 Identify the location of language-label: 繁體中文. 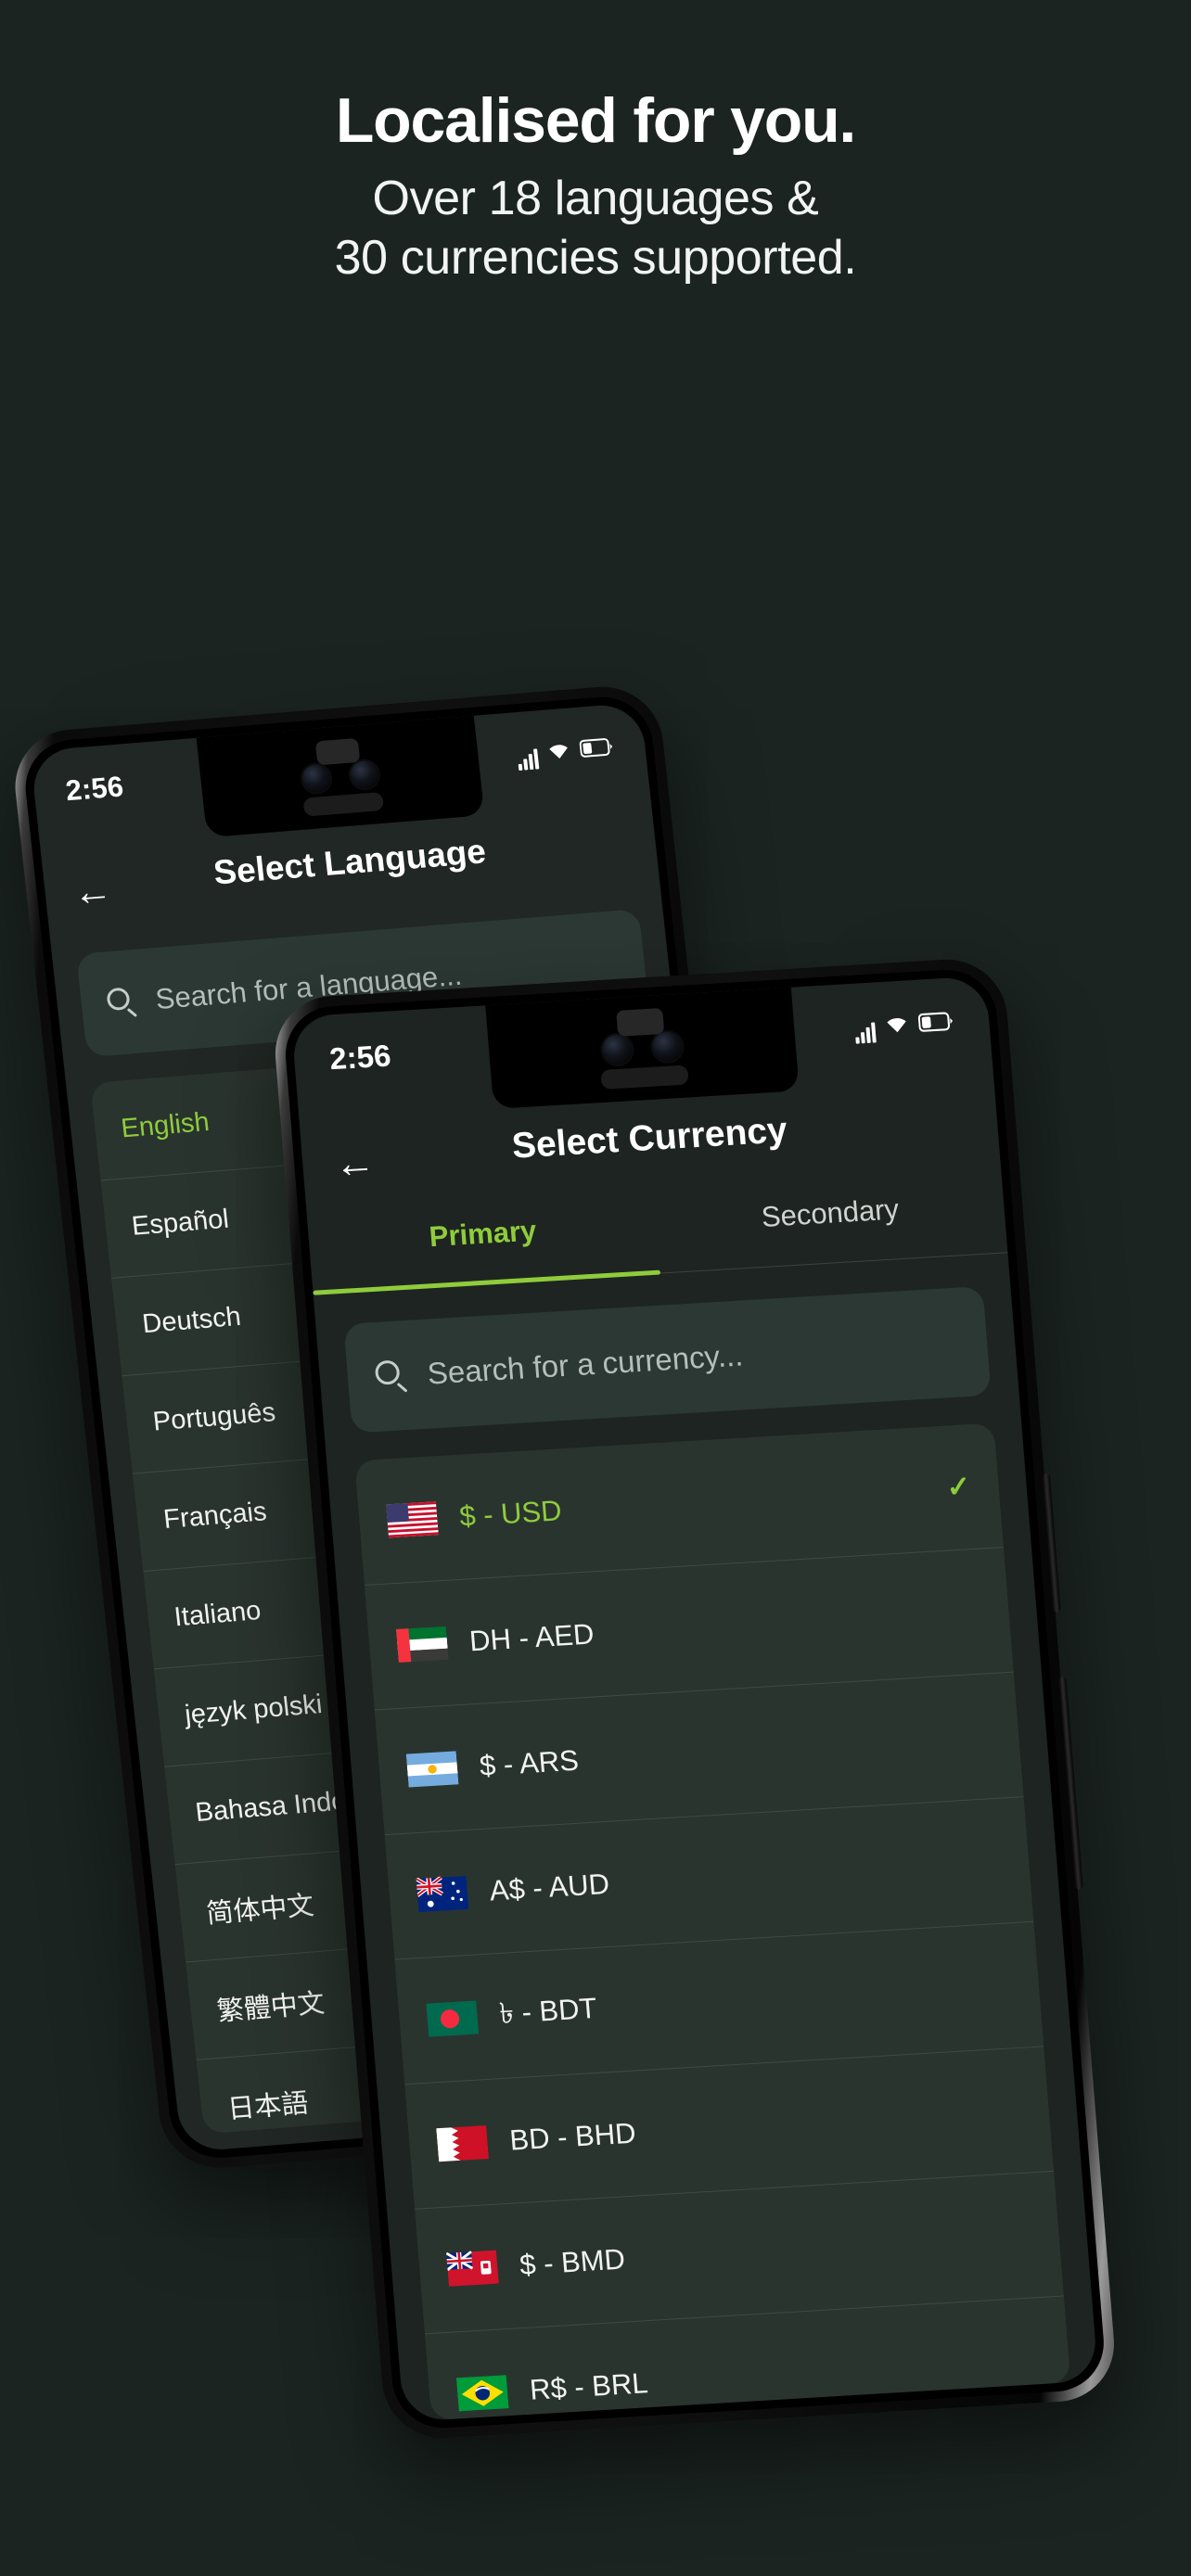
(271, 2007).